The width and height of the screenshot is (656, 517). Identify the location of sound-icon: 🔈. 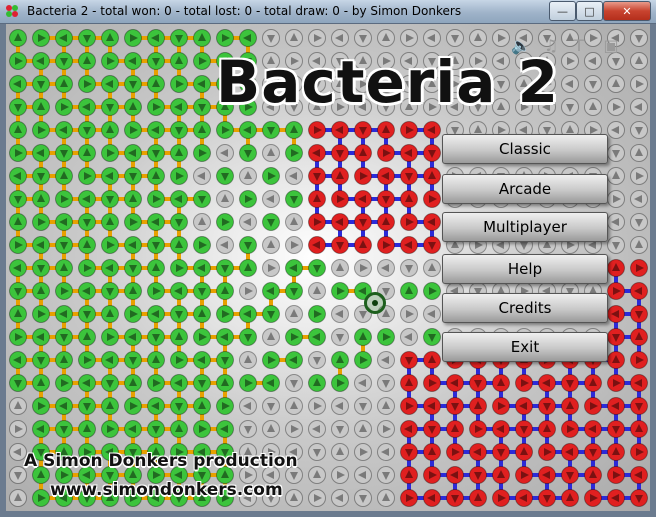
(521, 46).